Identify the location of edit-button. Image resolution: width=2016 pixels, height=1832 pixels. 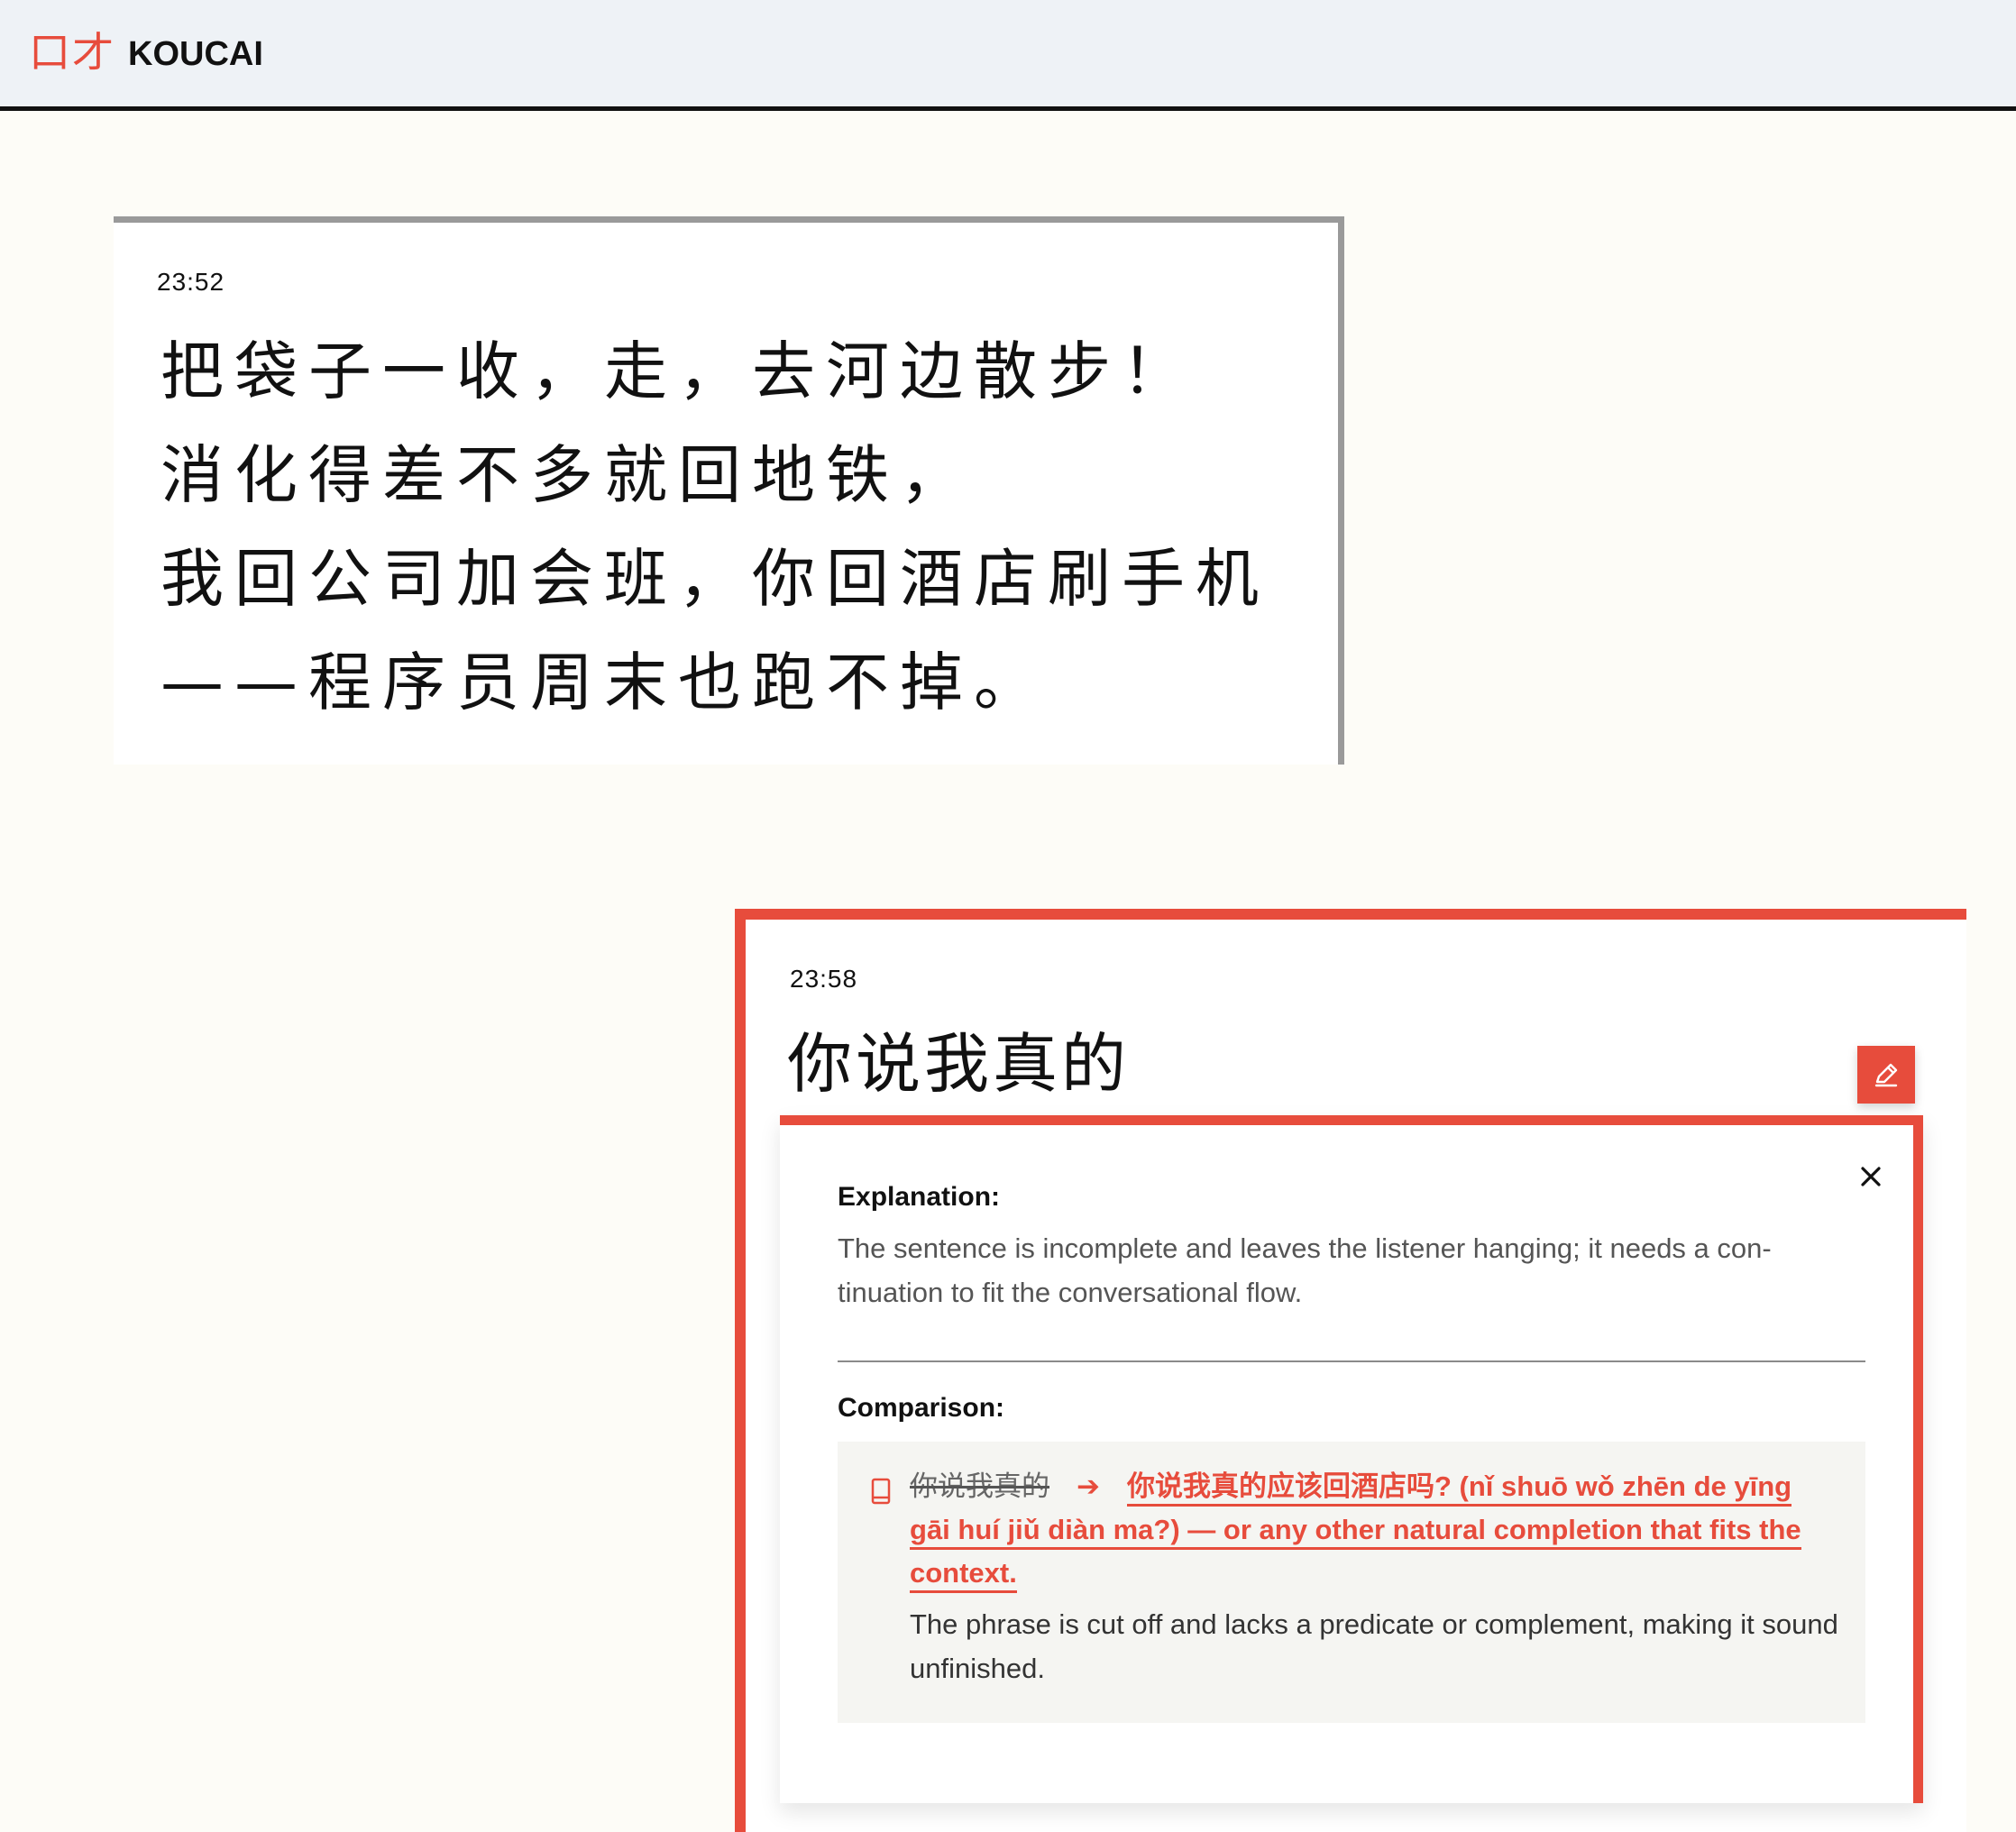
(1886, 1075).